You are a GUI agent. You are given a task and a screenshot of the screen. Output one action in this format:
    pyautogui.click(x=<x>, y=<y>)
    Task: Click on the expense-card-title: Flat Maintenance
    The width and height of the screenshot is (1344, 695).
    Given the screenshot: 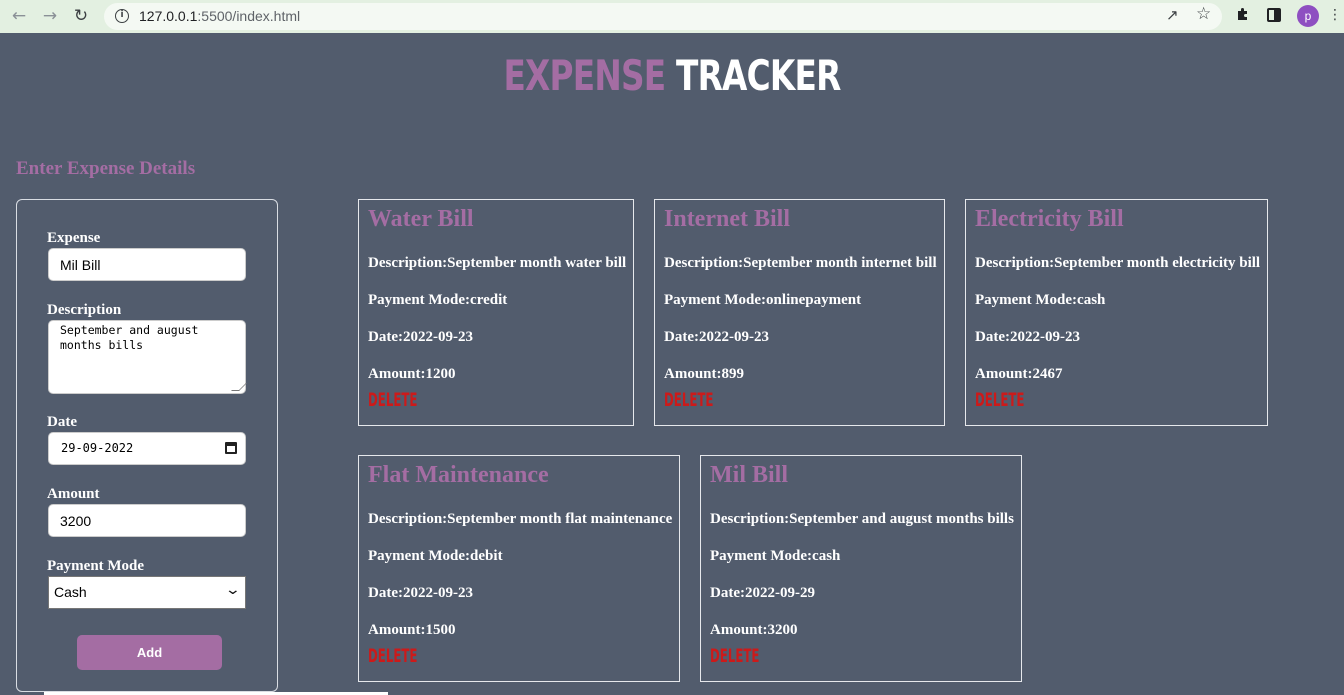 What is the action you would take?
    pyautogui.click(x=458, y=475)
    